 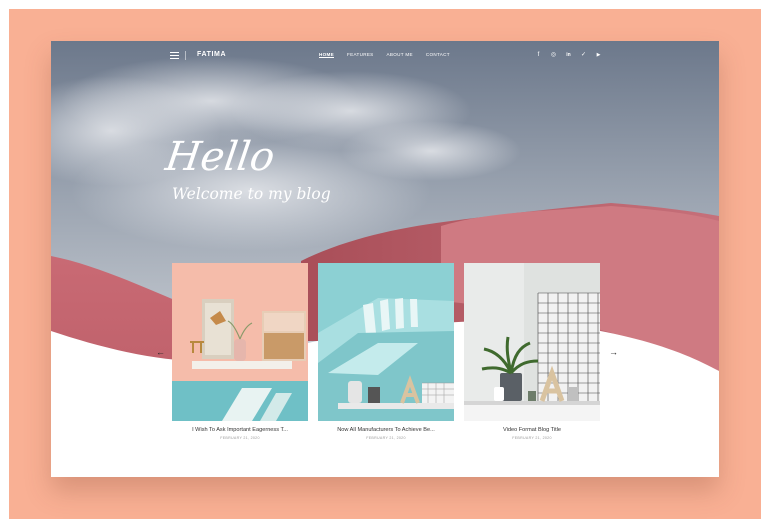 What do you see at coordinates (598, 55) in the screenshot?
I see `youtube-icon: ▶` at bounding box center [598, 55].